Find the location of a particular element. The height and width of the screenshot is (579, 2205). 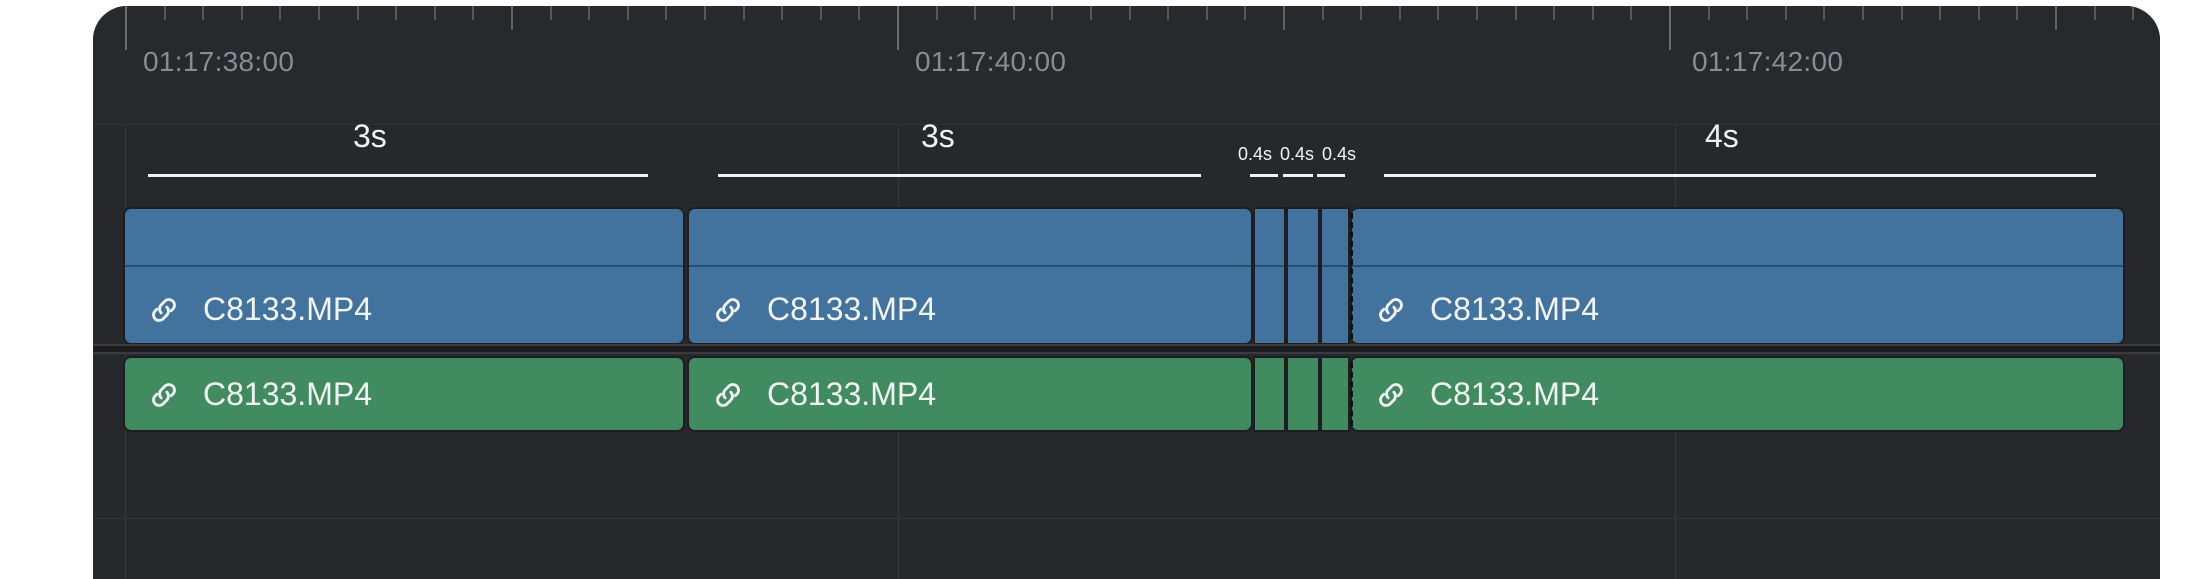

track-divider is located at coordinates (1126, 349).